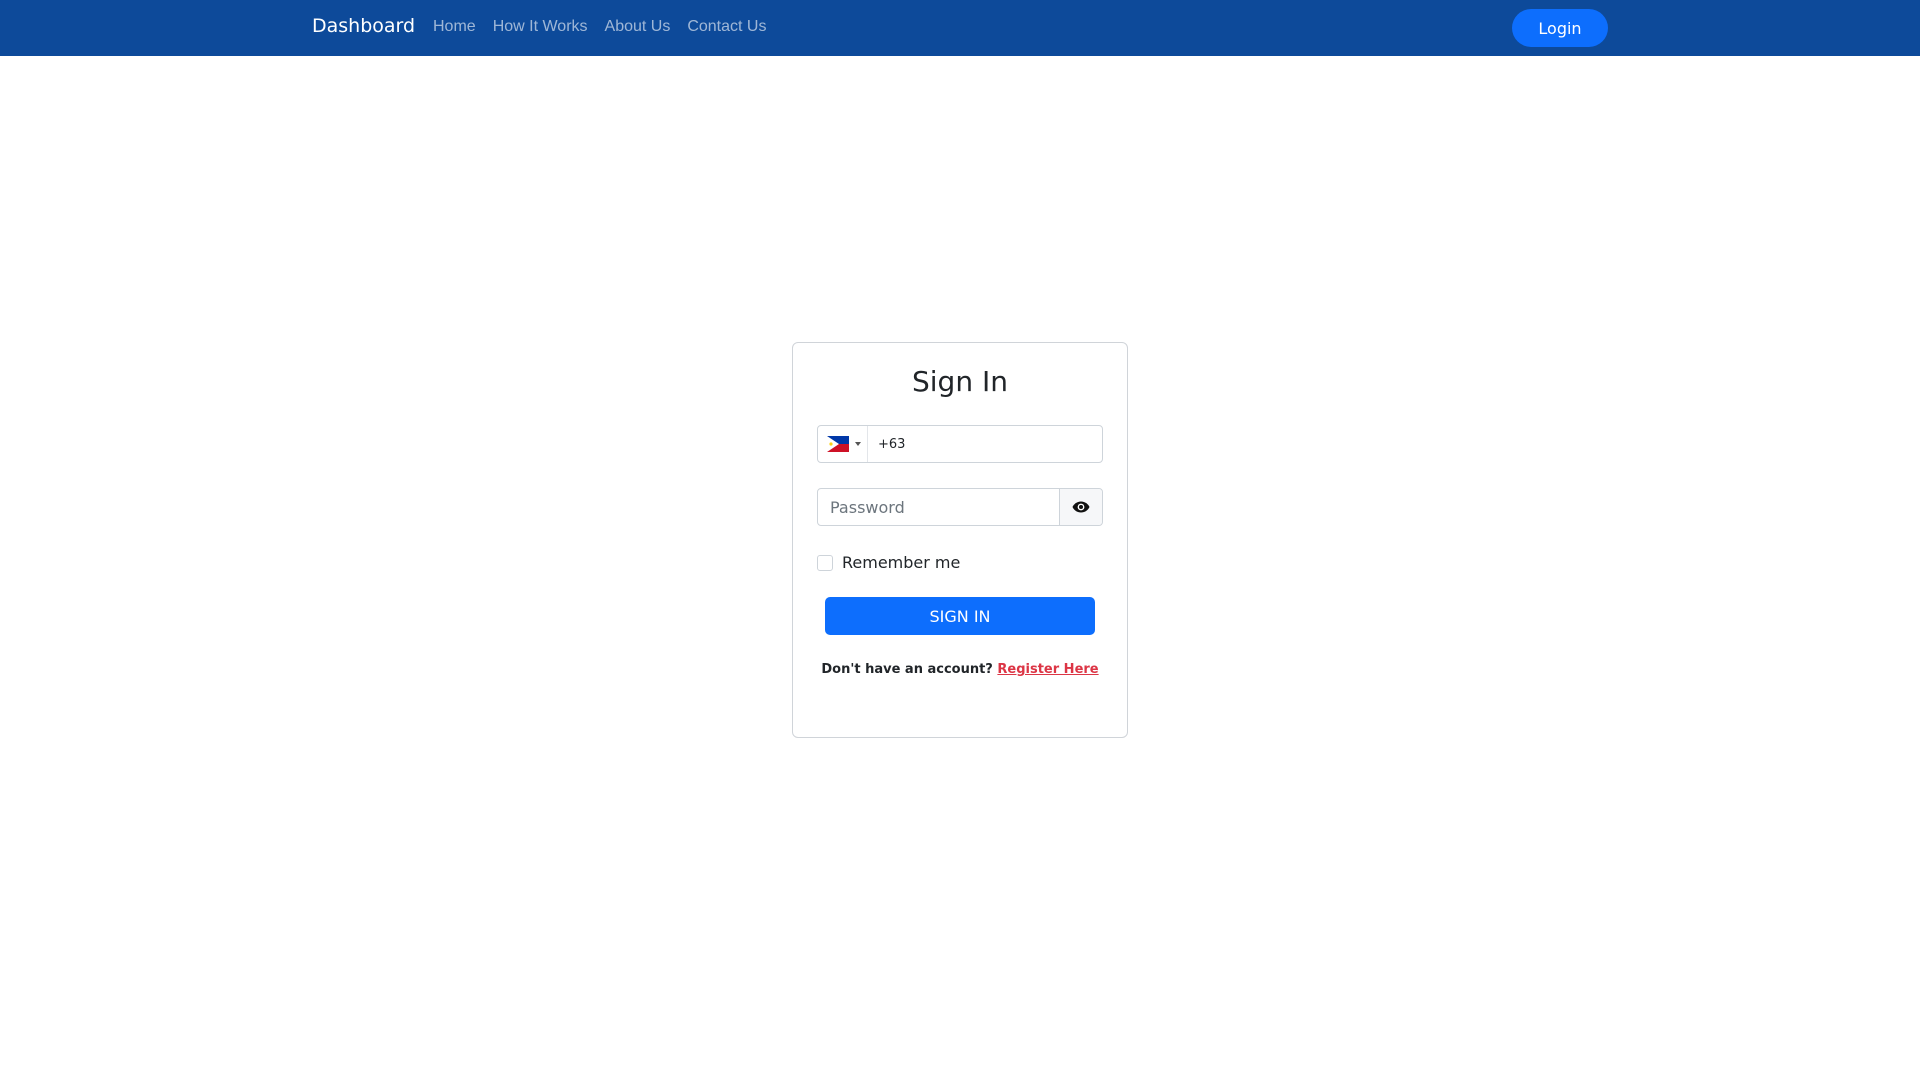 The height and width of the screenshot is (1080, 1920). I want to click on nav-link-about-us: About Us, so click(638, 27).